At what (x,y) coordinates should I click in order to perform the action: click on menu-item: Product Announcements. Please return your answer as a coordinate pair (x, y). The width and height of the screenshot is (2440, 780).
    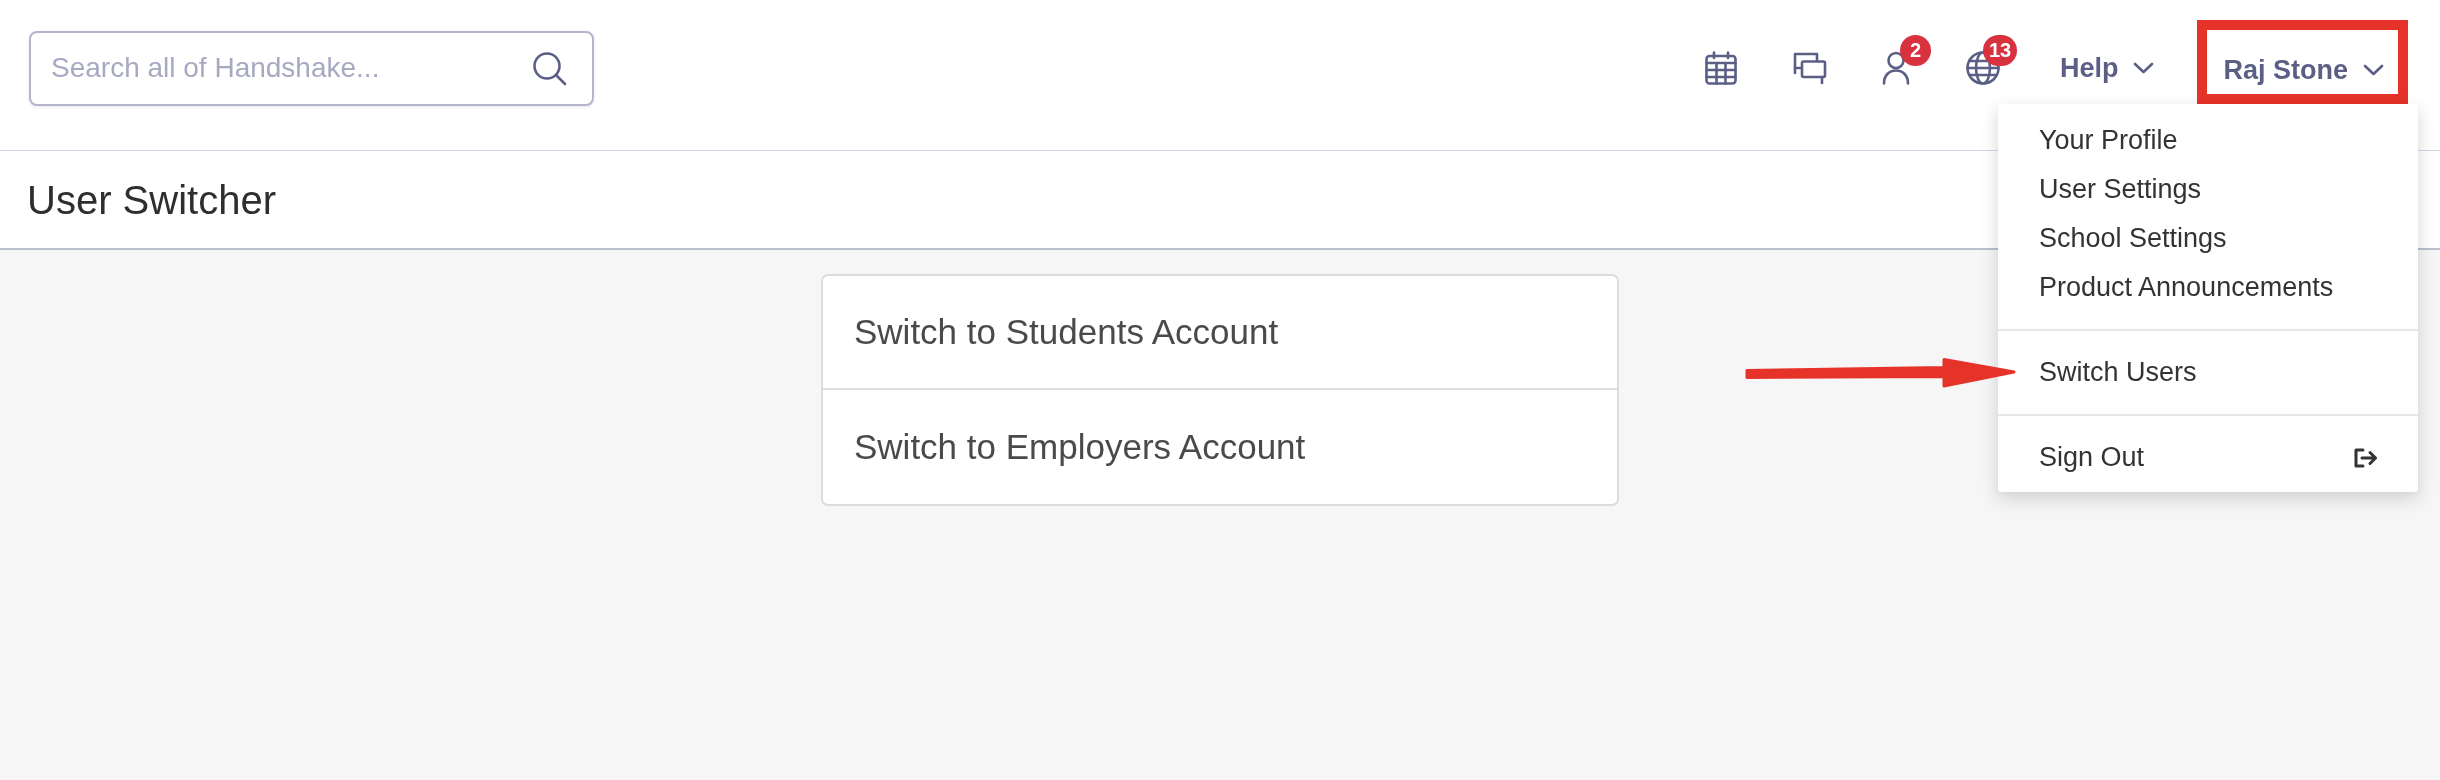
    Looking at the image, I should click on (2208, 287).